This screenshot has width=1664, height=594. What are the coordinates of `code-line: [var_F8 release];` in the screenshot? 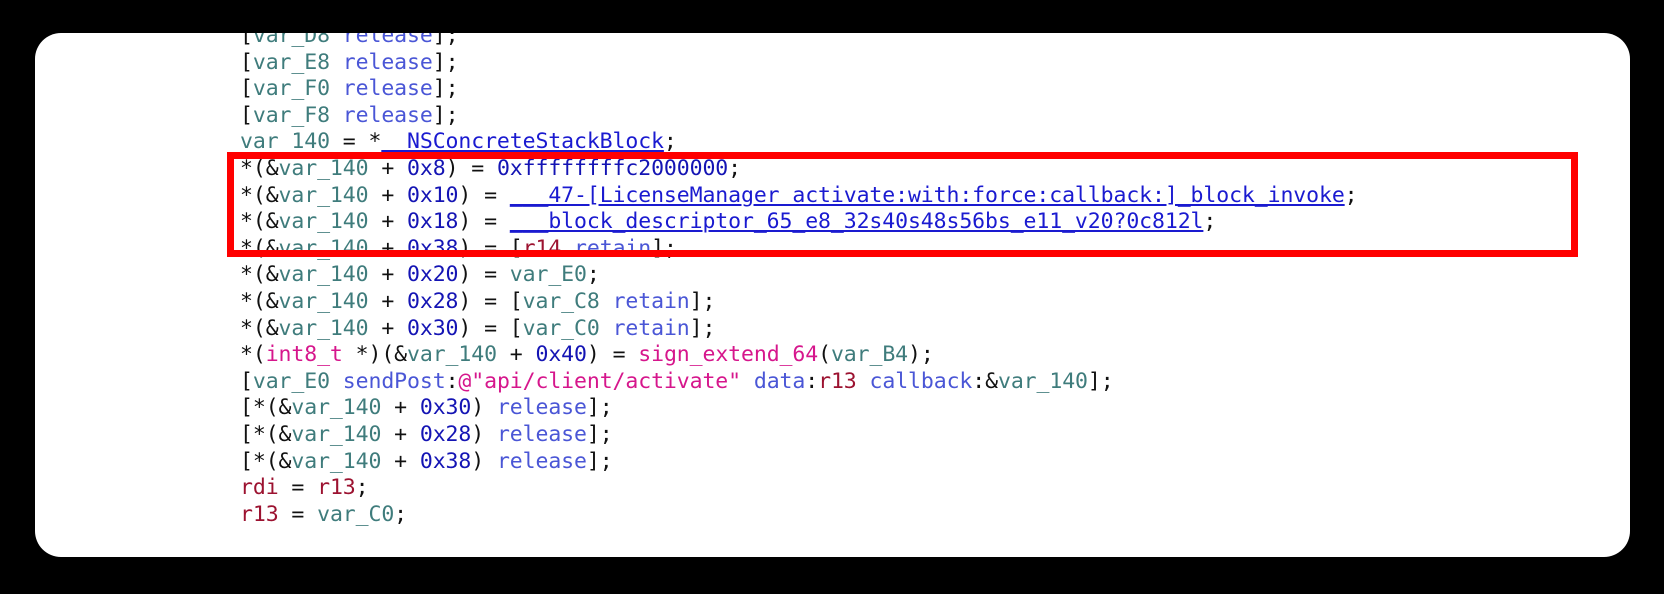 It's located at (832, 116).